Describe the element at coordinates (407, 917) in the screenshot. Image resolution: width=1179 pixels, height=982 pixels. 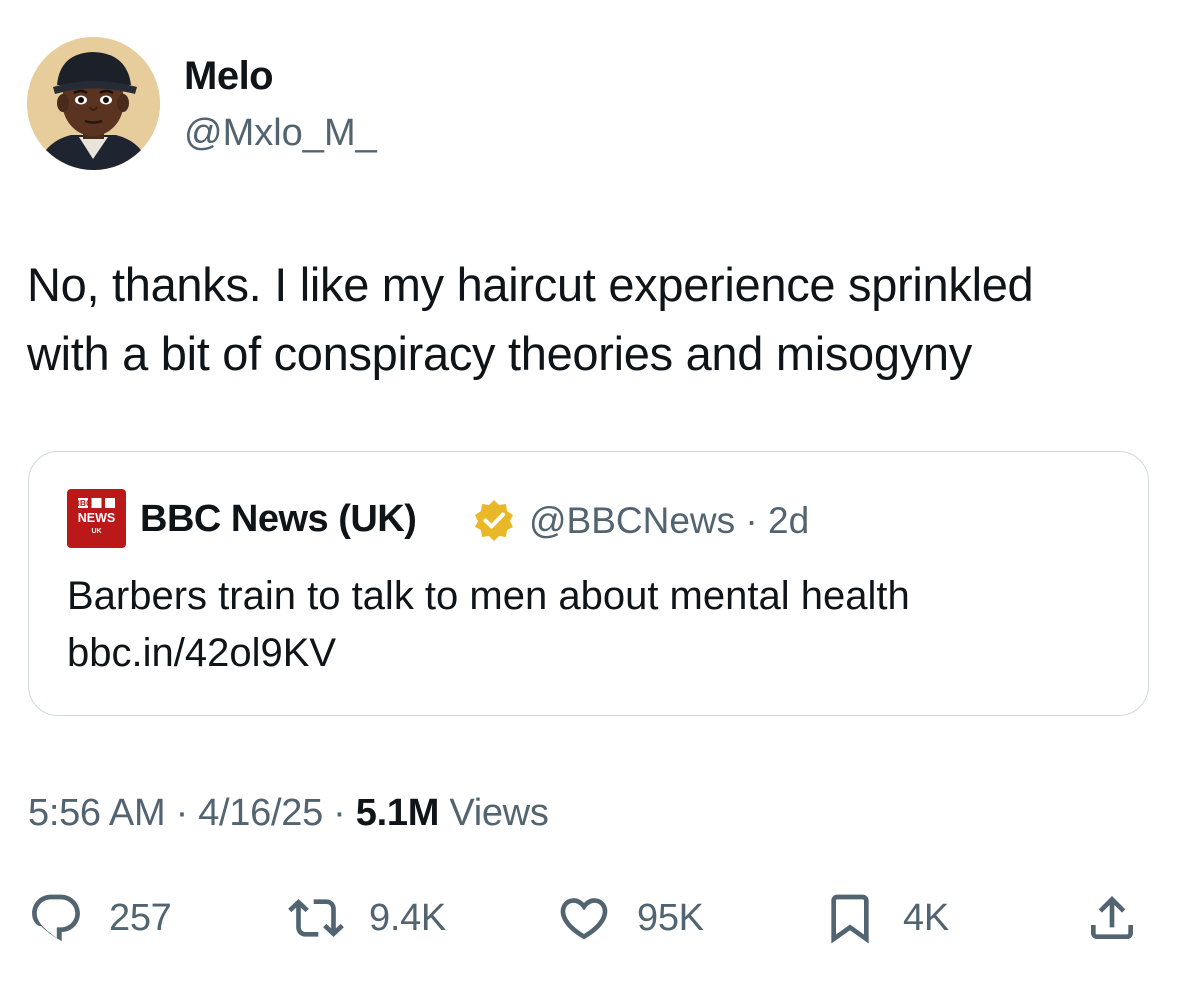
I see `repost-count: 9.4K` at that location.